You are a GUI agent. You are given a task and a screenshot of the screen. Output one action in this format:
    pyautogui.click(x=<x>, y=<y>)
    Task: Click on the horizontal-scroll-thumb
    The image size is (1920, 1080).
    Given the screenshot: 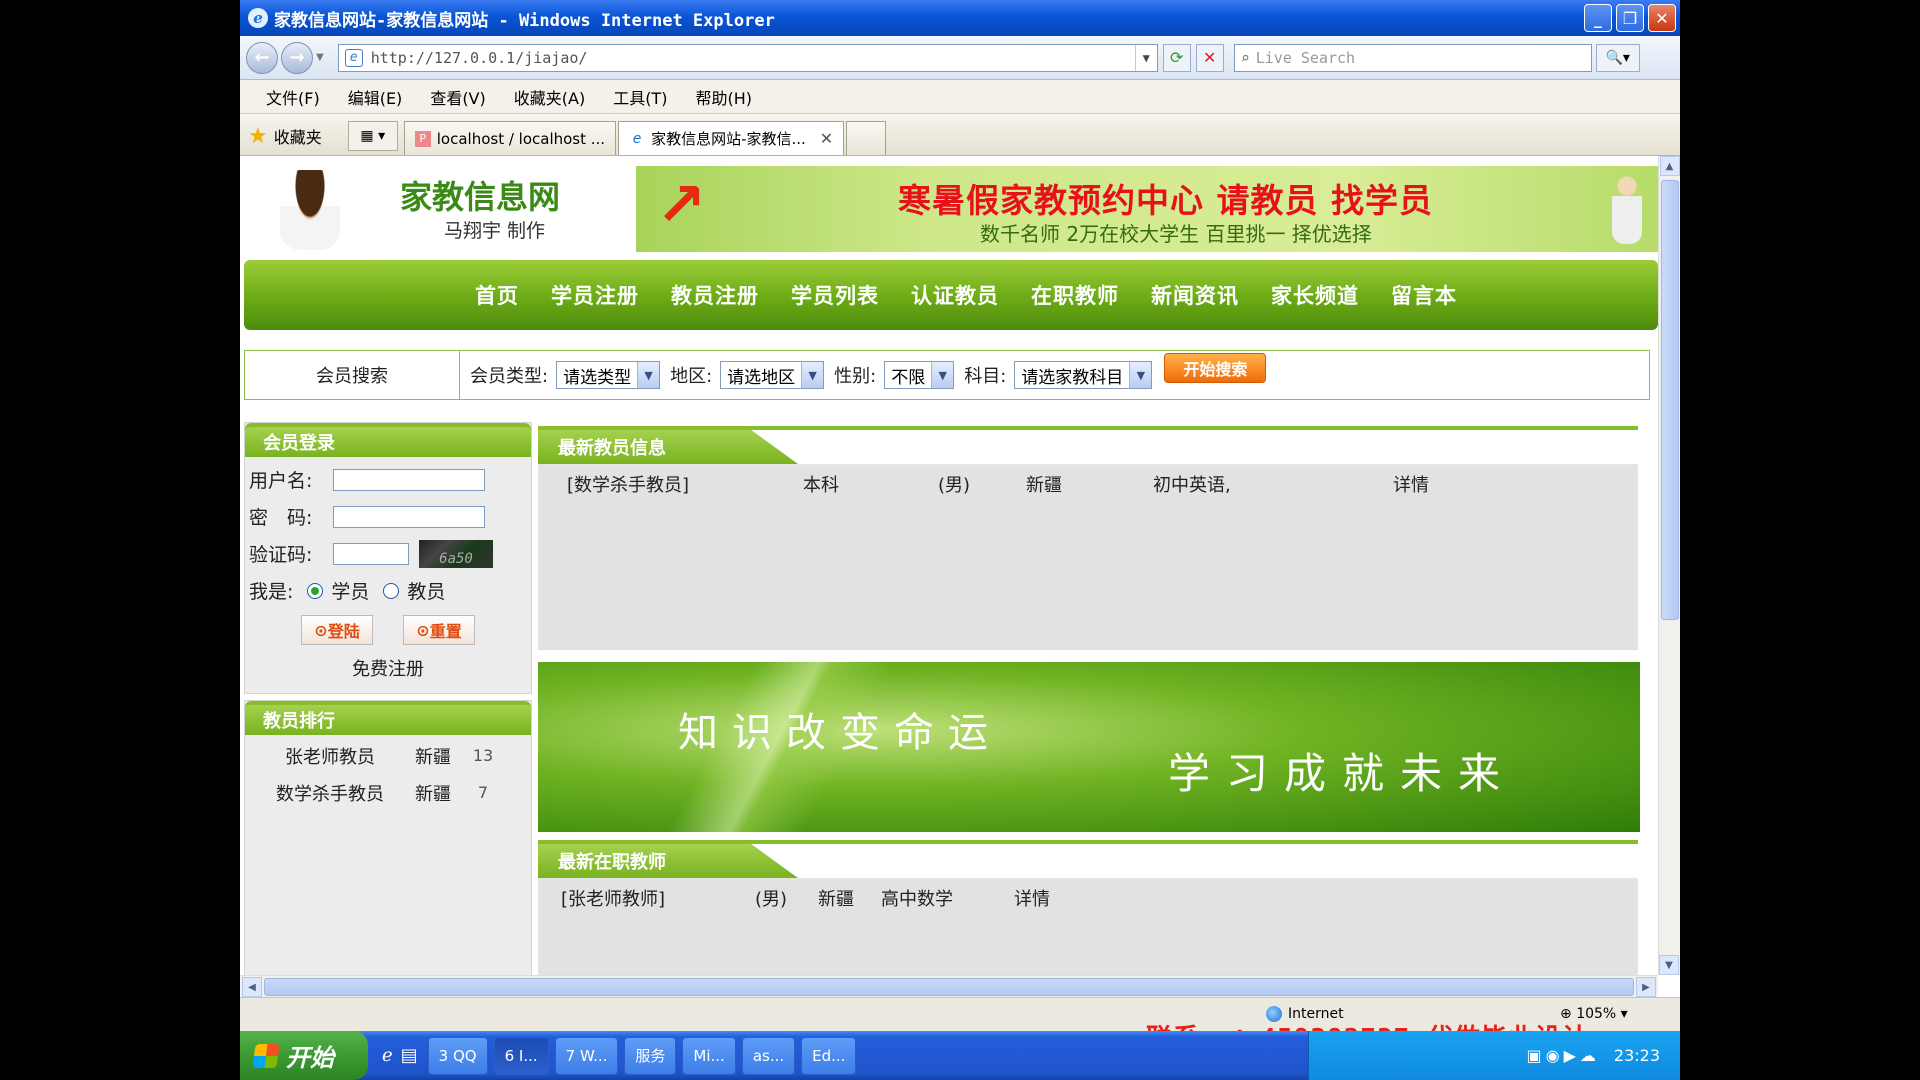 What is the action you would take?
    pyautogui.click(x=949, y=987)
    